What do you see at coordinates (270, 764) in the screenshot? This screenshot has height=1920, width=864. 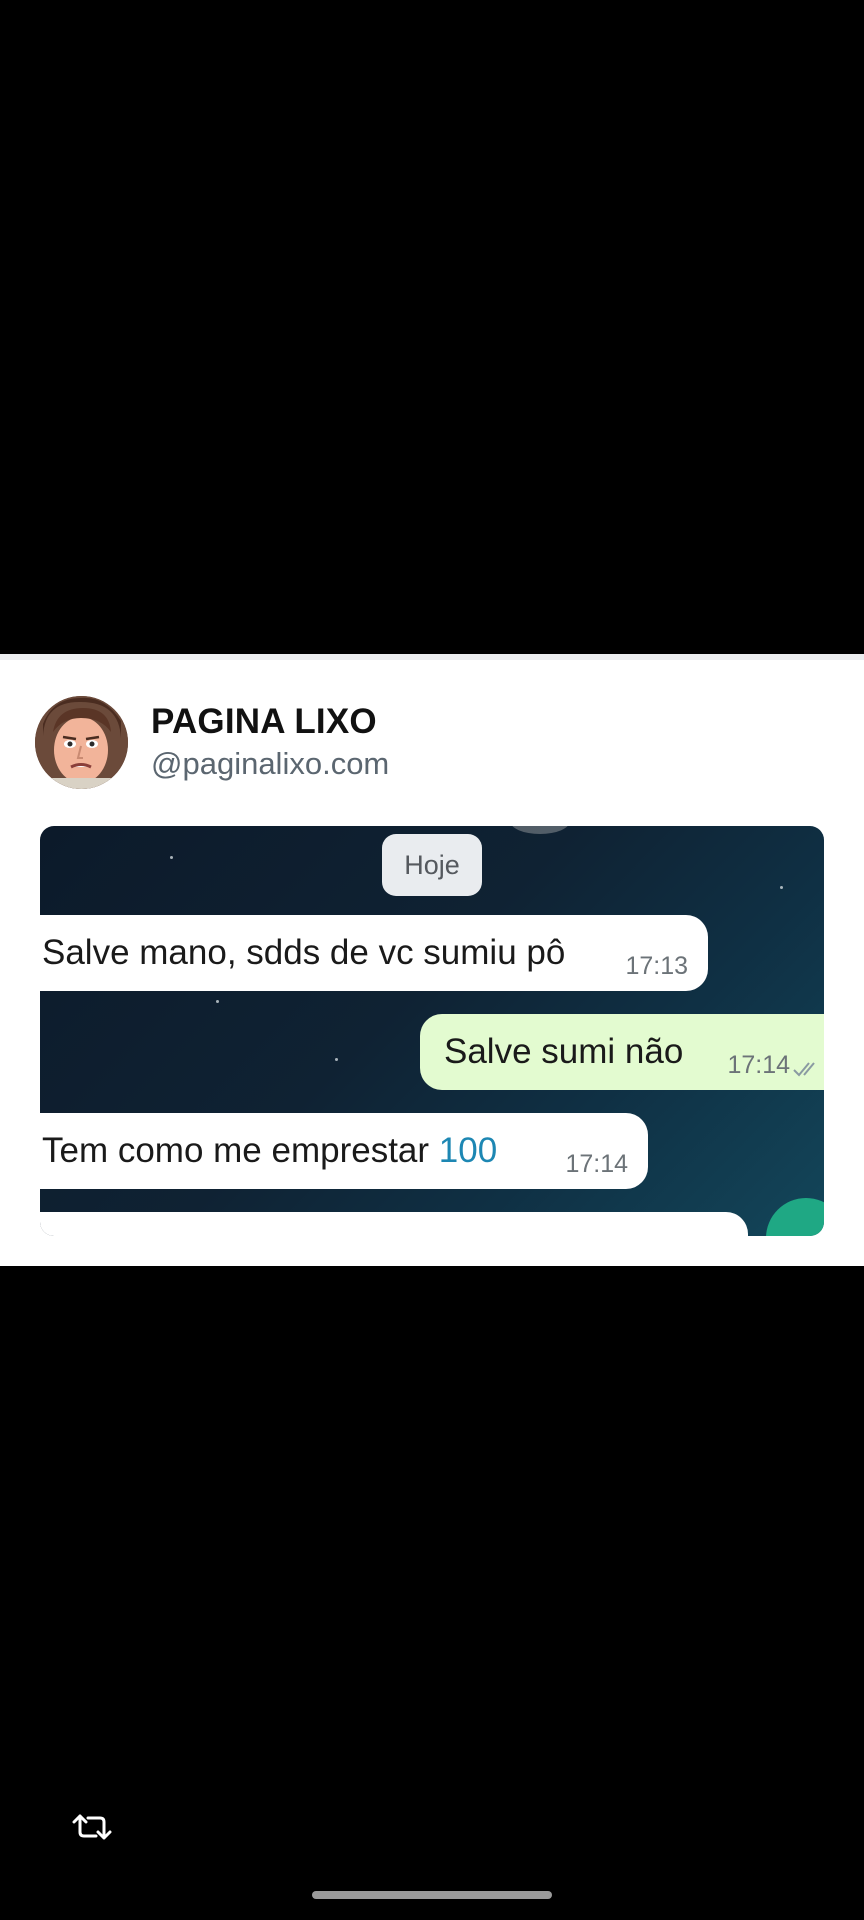 I see `author-handle: @paginalixo.com` at bounding box center [270, 764].